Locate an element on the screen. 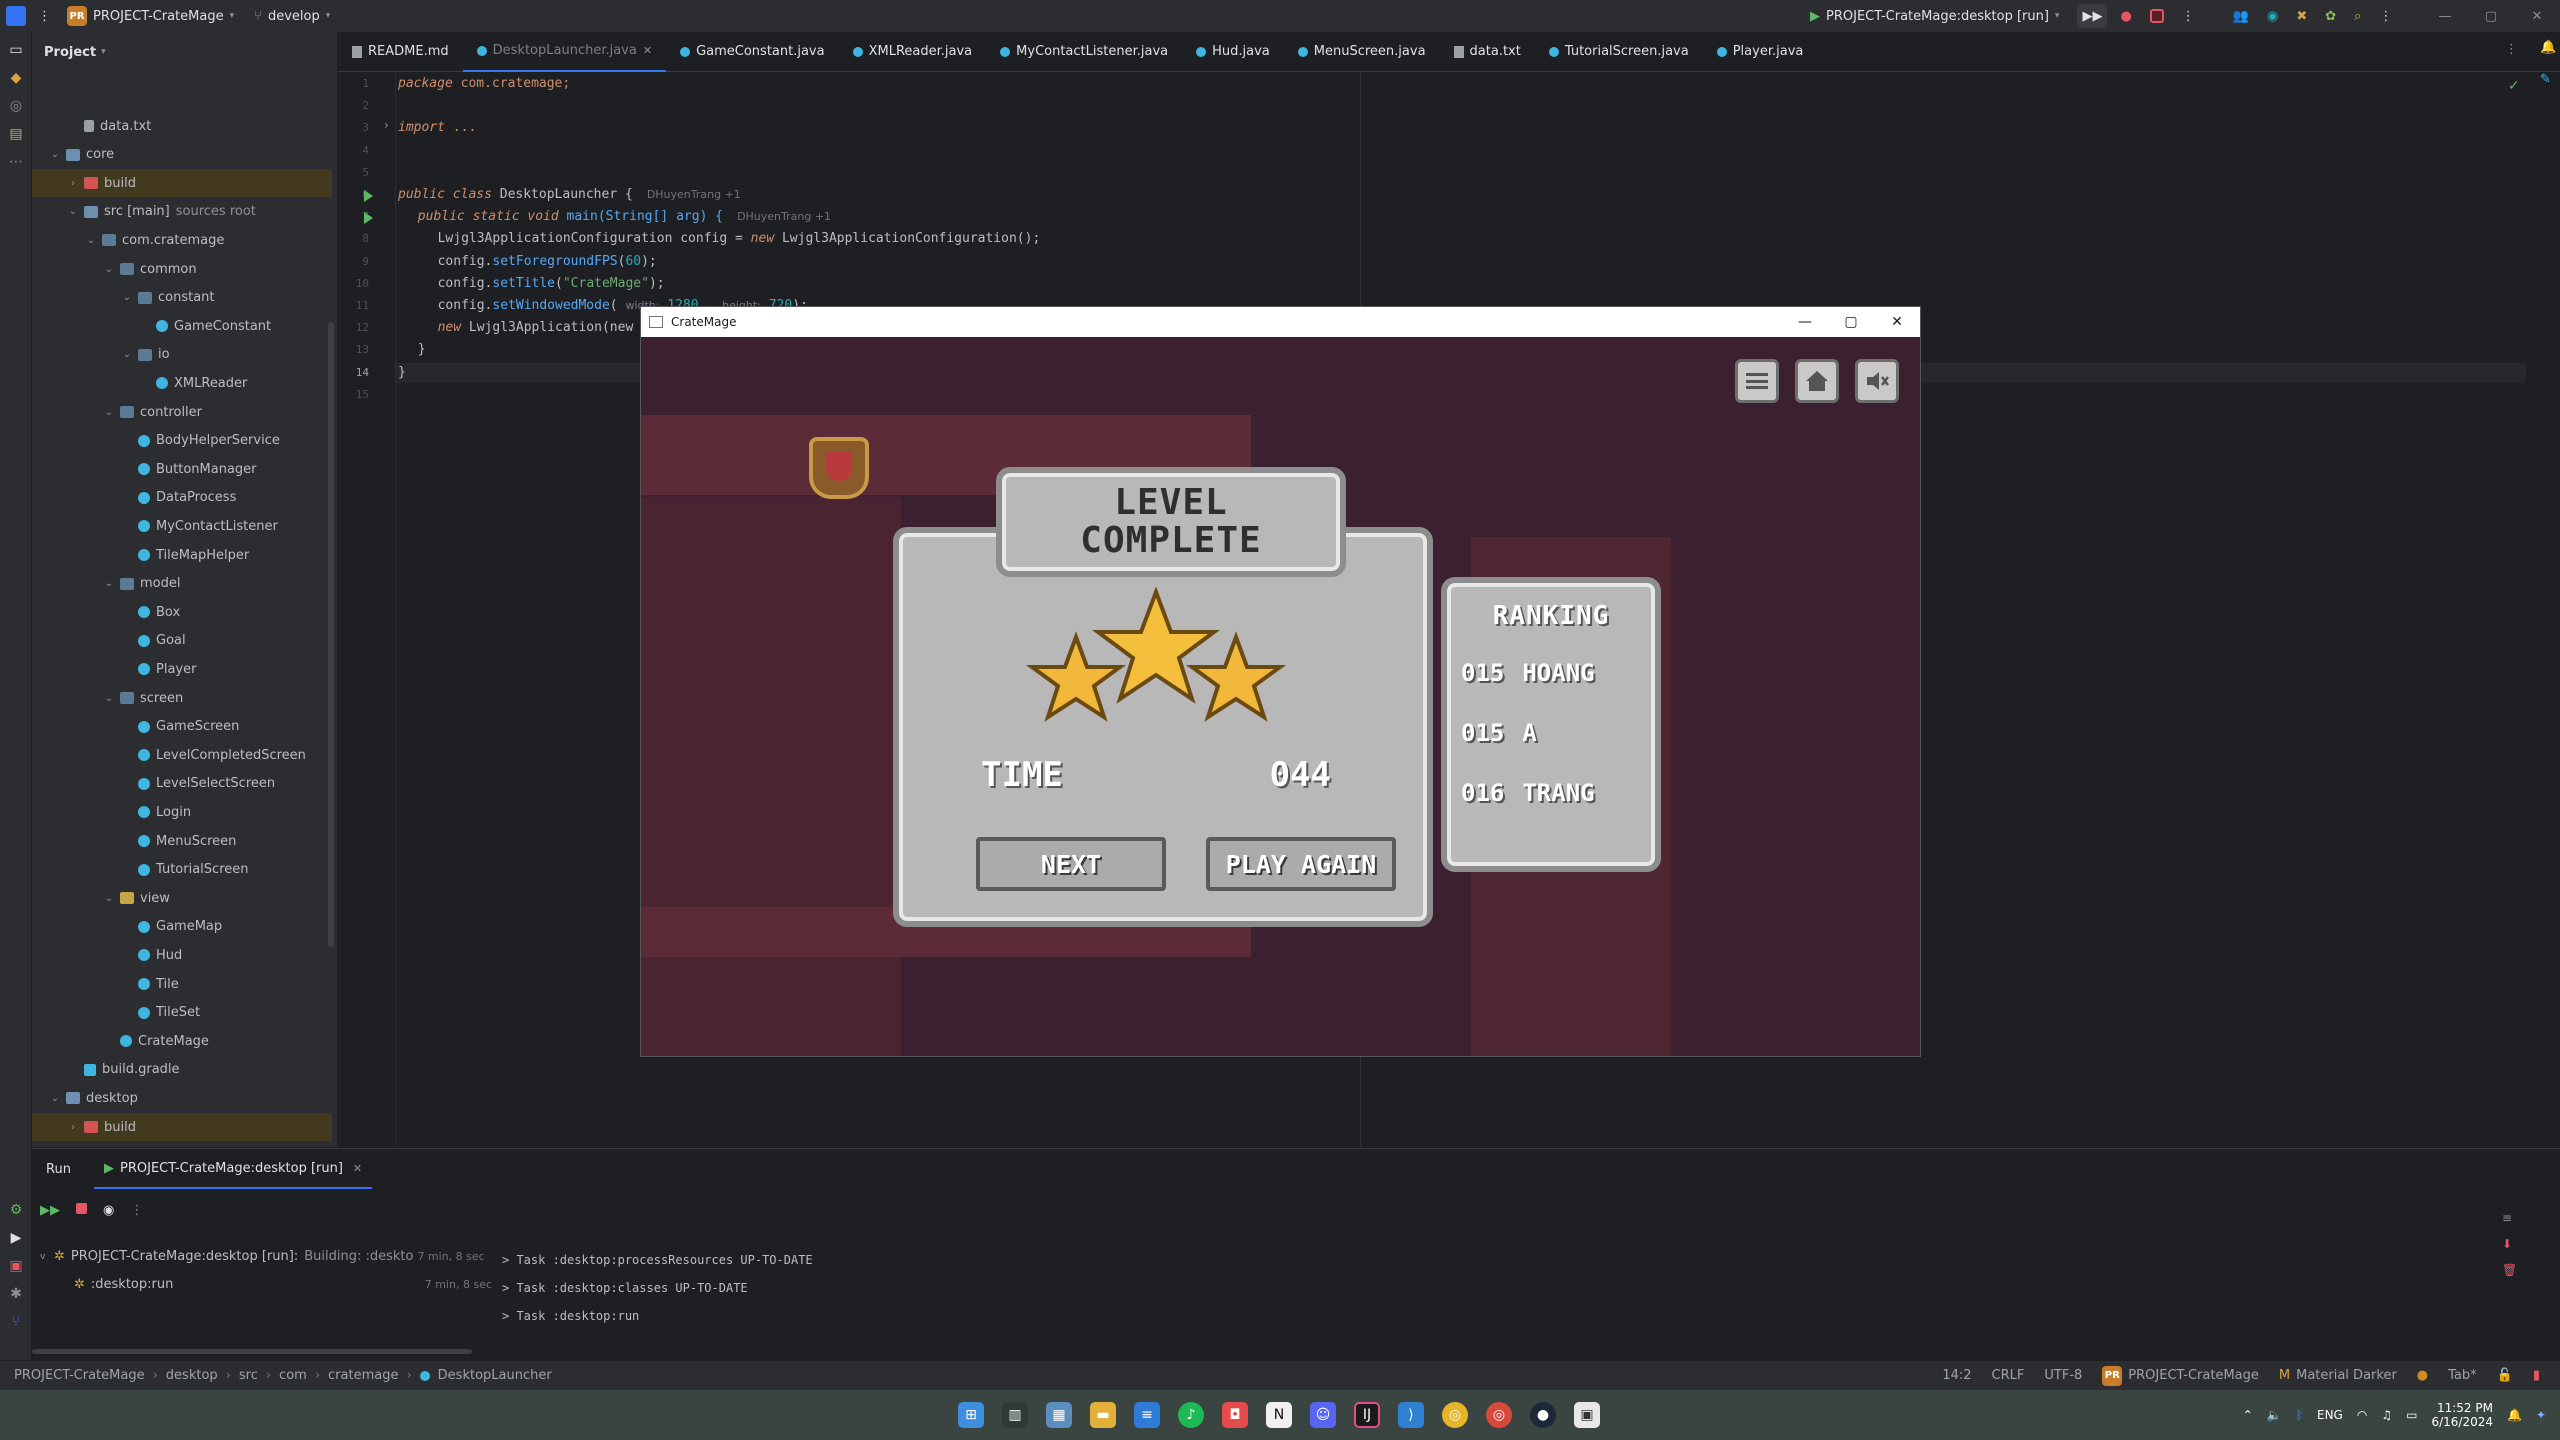  editor-tab: MyContactListener.java is located at coordinates (1084, 52).